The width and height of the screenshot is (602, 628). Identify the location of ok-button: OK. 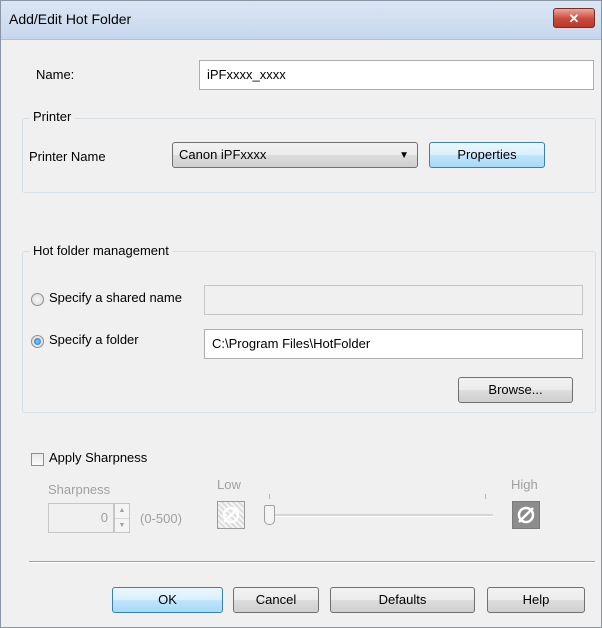
(167, 600).